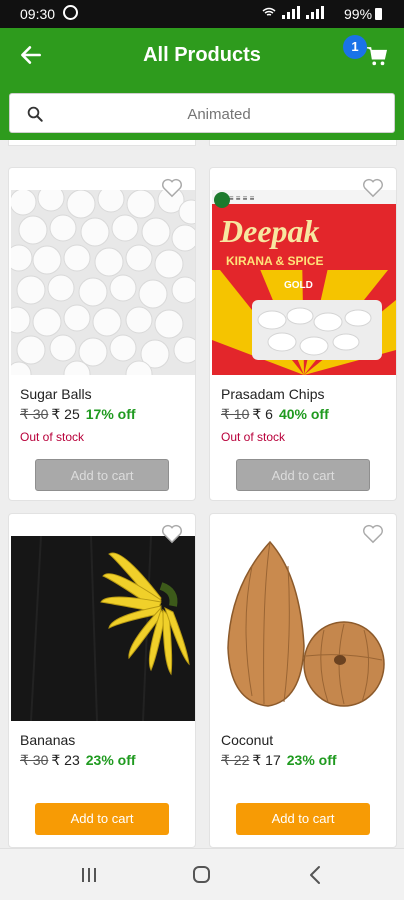 The image size is (404, 900). Describe the element at coordinates (275, 261) in the screenshot. I see `package-tagline-text: KIRANA & SPICE` at that location.